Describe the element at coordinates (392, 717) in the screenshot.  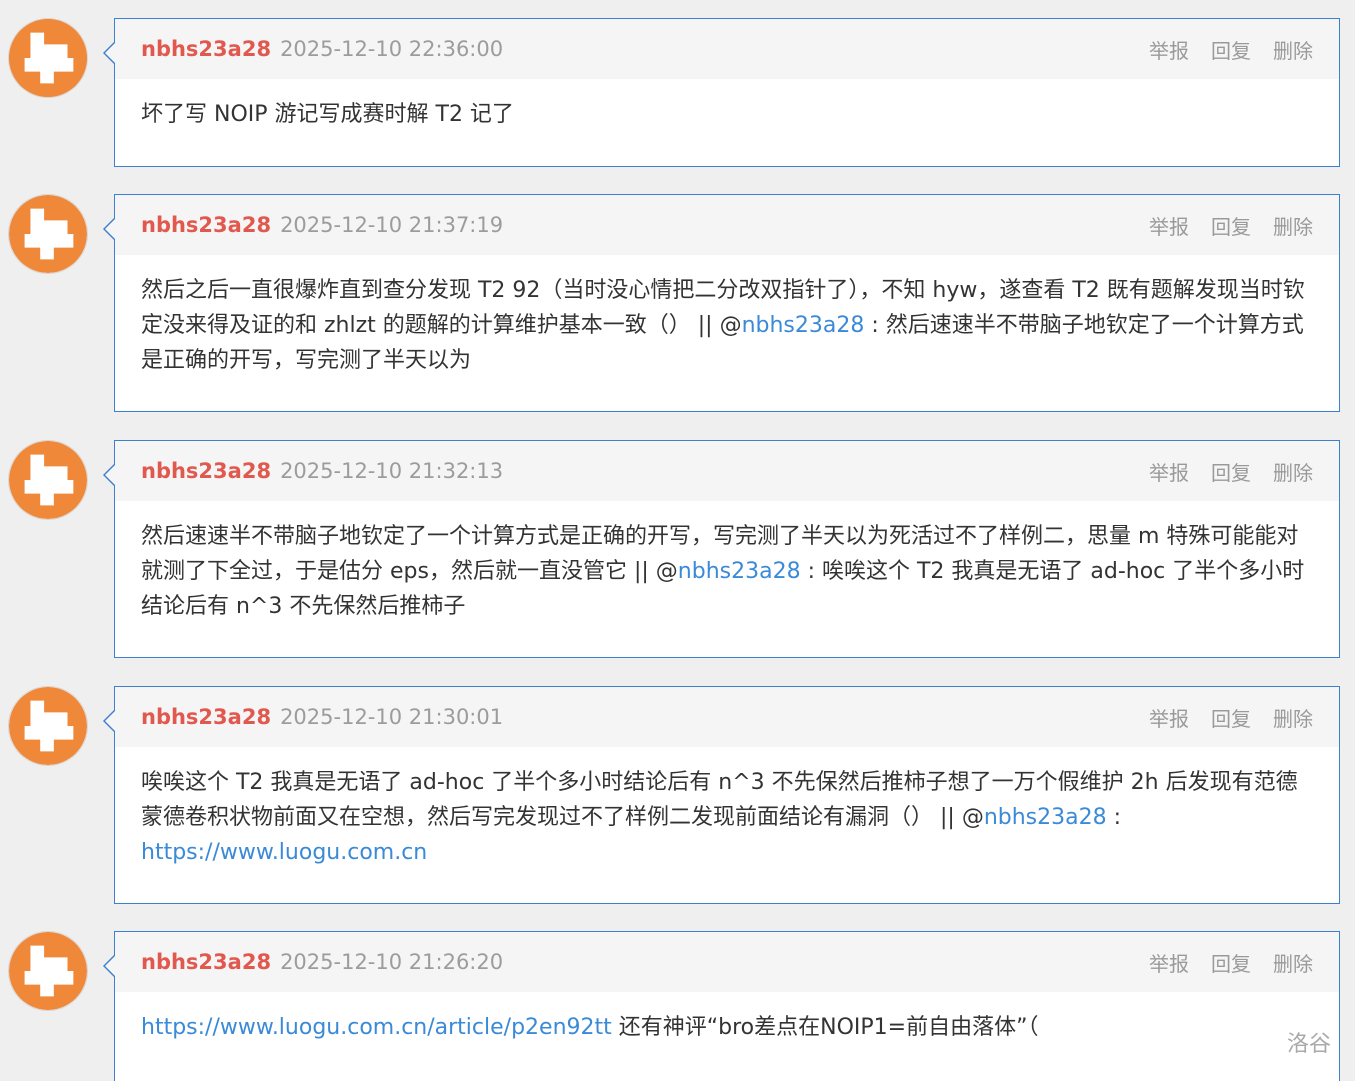
I see `comment-time: 2025-12-10 21:30:01` at that location.